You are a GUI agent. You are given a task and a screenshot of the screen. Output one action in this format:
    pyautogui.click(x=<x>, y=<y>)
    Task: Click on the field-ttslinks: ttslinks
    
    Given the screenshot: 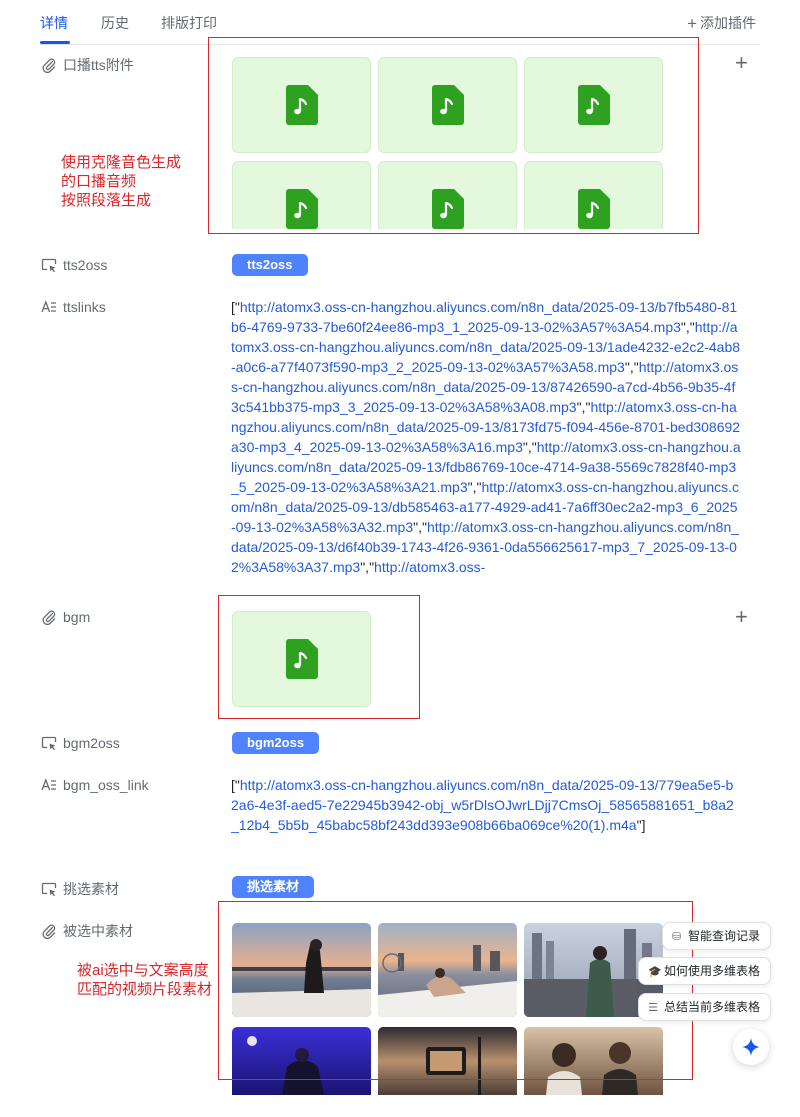 What is the action you would take?
    pyautogui.click(x=73, y=307)
    